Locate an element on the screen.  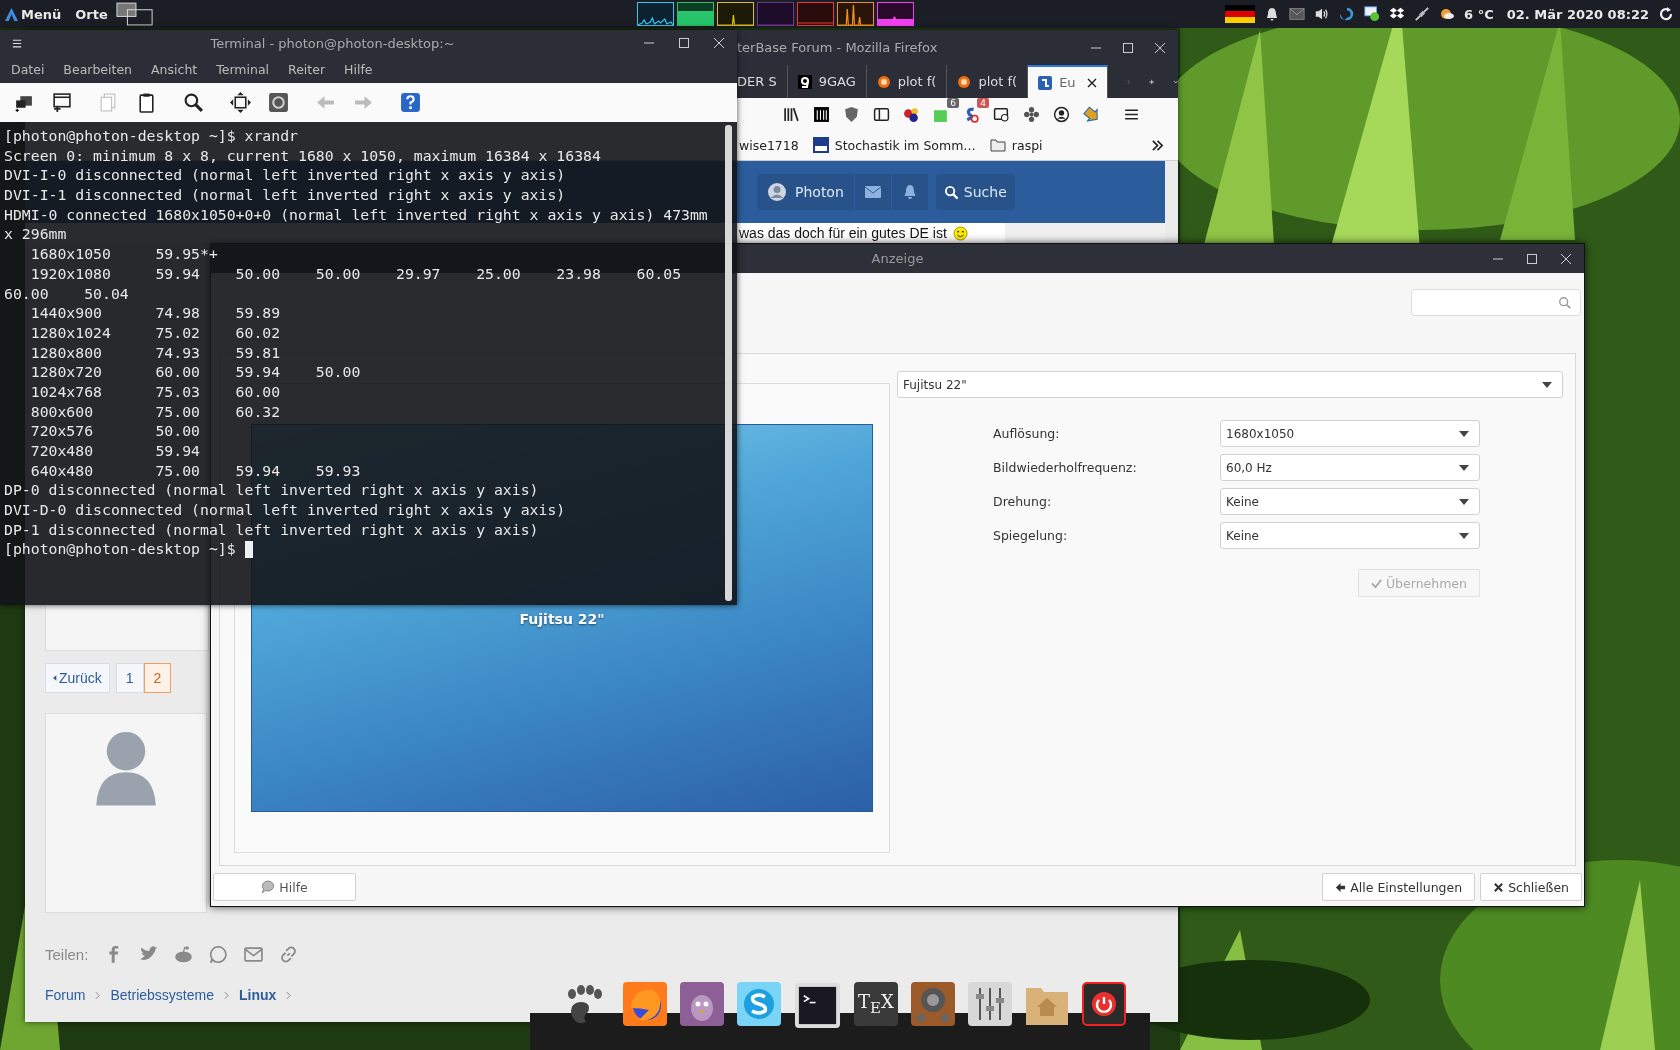
user-button: Photon is located at coordinates (806, 192).